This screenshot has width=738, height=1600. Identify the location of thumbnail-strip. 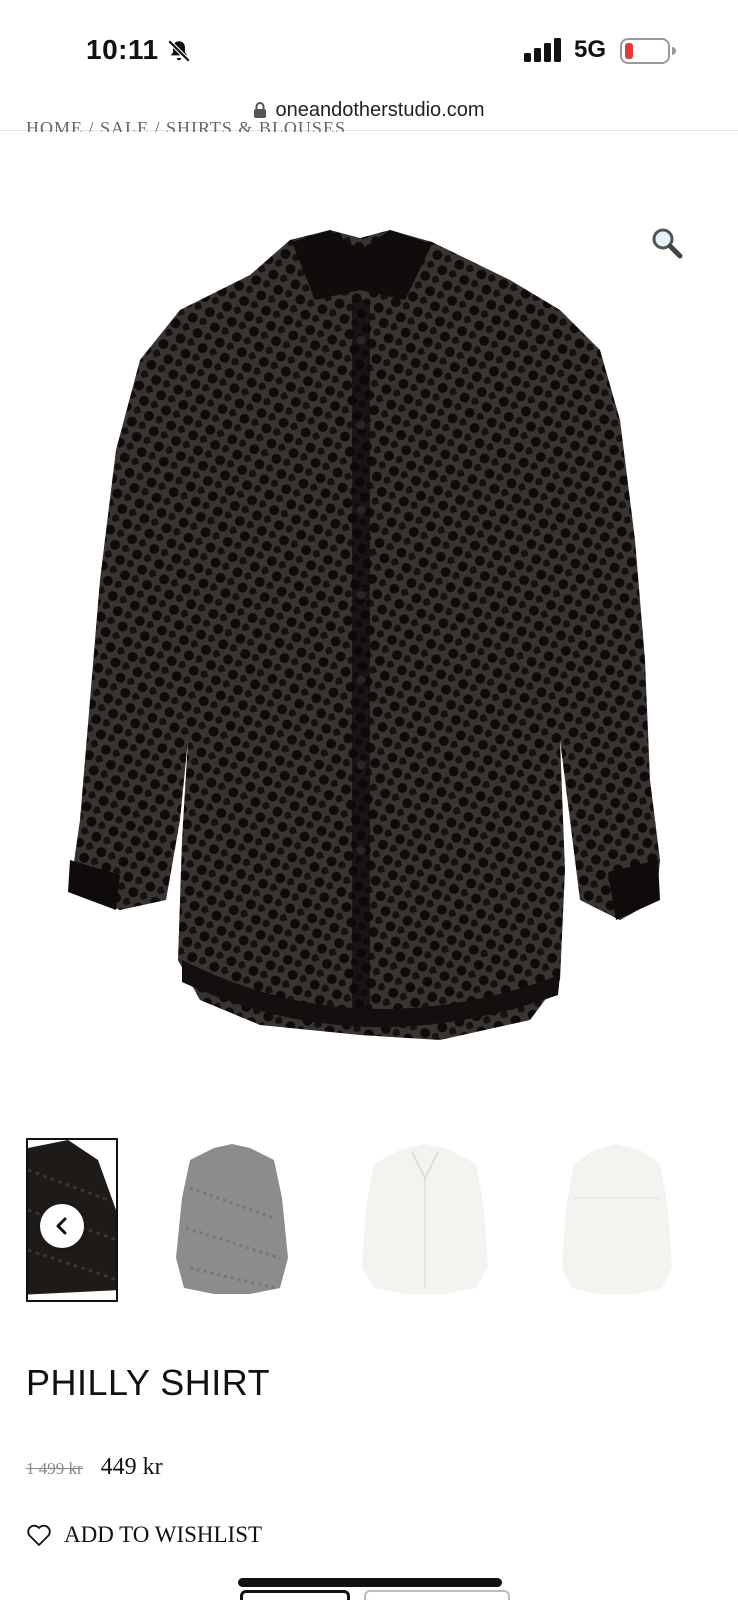
(382, 1220).